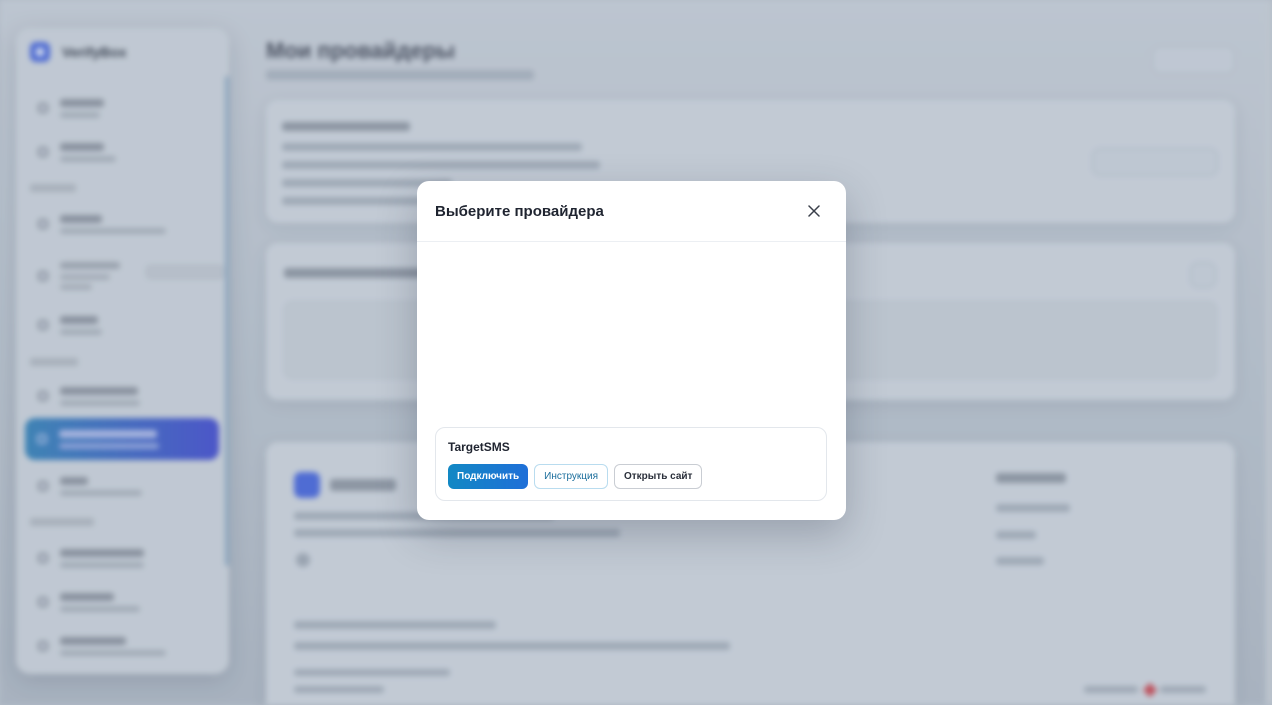 The width and height of the screenshot is (1272, 705). What do you see at coordinates (488, 476) in the screenshot?
I see `connect-button: Подключить` at bounding box center [488, 476].